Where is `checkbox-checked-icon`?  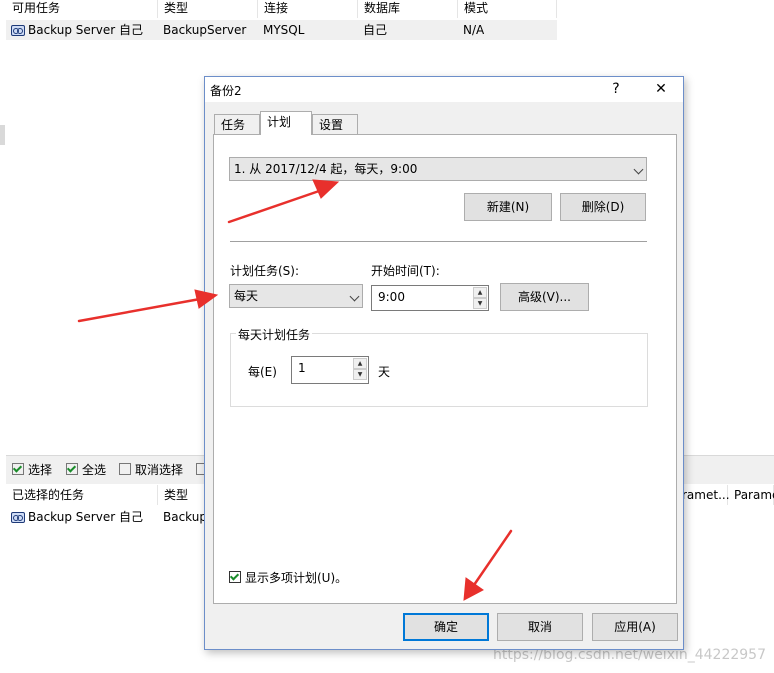 checkbox-checked-icon is located at coordinates (235, 577).